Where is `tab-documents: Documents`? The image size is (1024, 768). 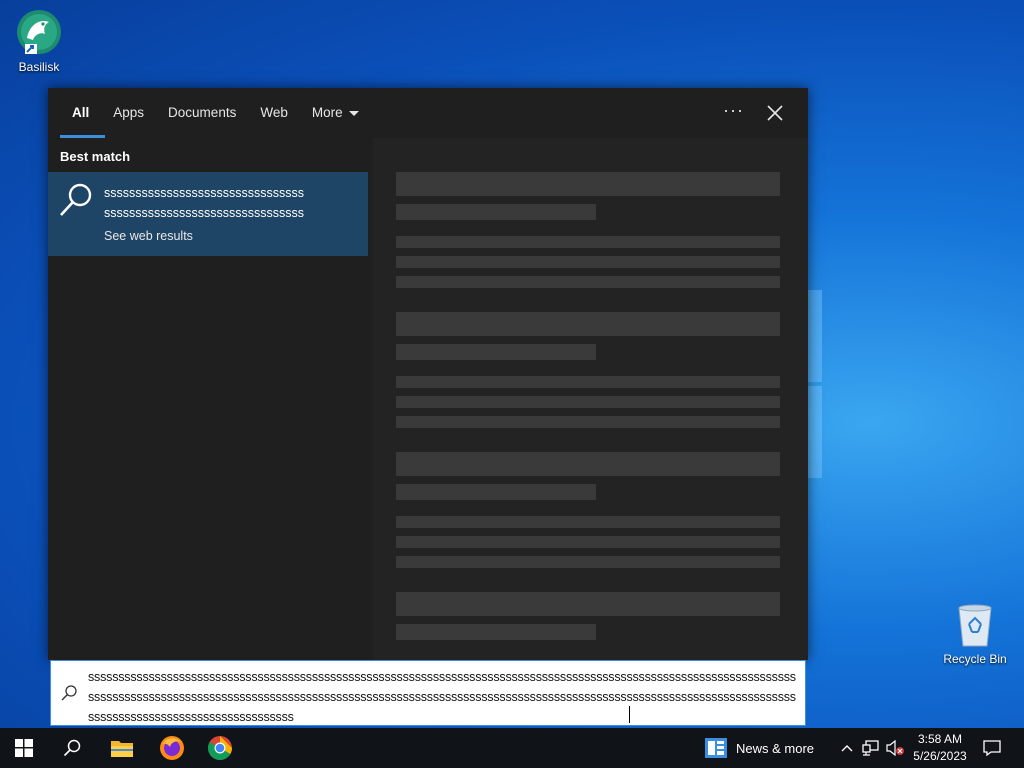
tab-documents: Documents is located at coordinates (202, 113).